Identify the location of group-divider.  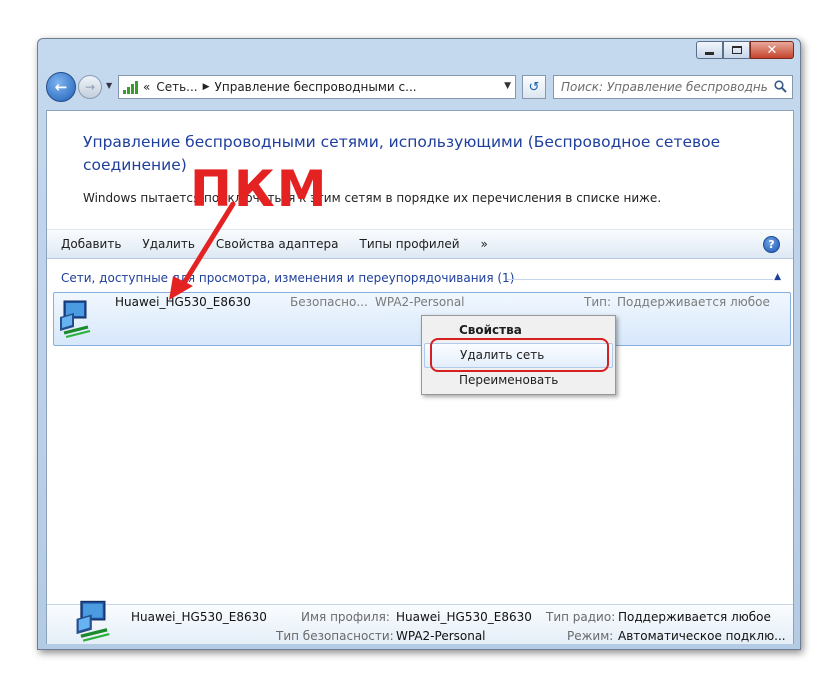
(640, 279).